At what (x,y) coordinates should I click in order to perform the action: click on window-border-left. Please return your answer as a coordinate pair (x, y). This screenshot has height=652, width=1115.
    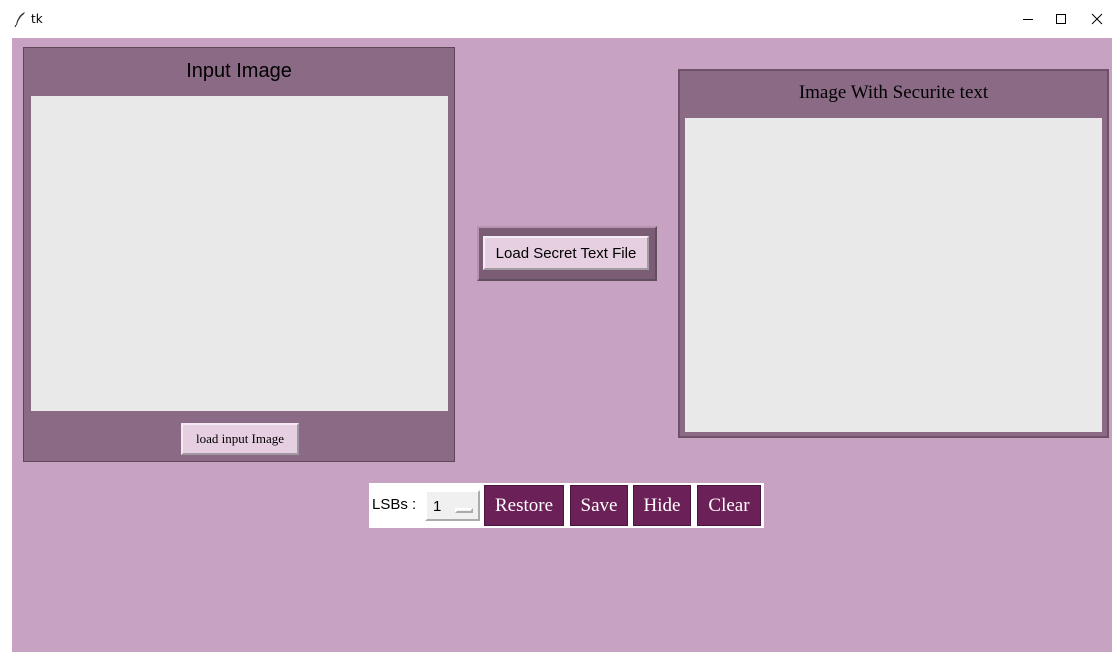
    Looking at the image, I should click on (6, 345).